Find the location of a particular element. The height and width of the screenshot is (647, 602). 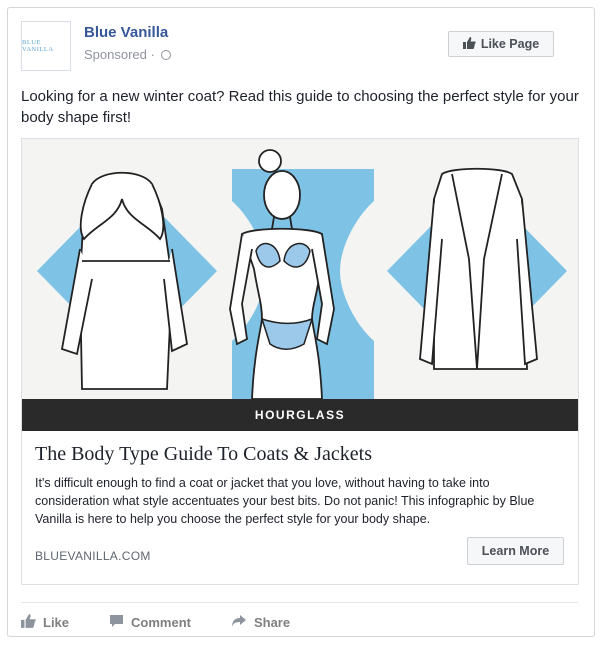

comment-action: Comment is located at coordinates (150, 622).